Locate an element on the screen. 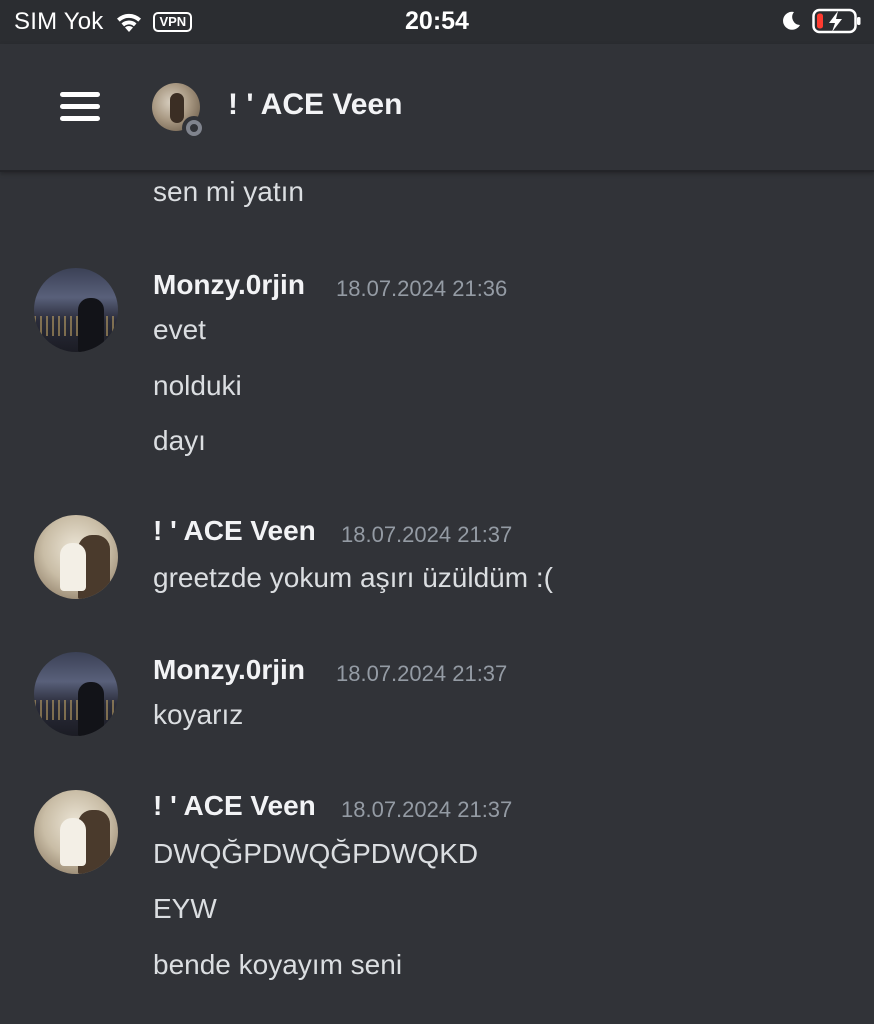 The height and width of the screenshot is (1024, 874). message-text: evet is located at coordinates (179, 329).